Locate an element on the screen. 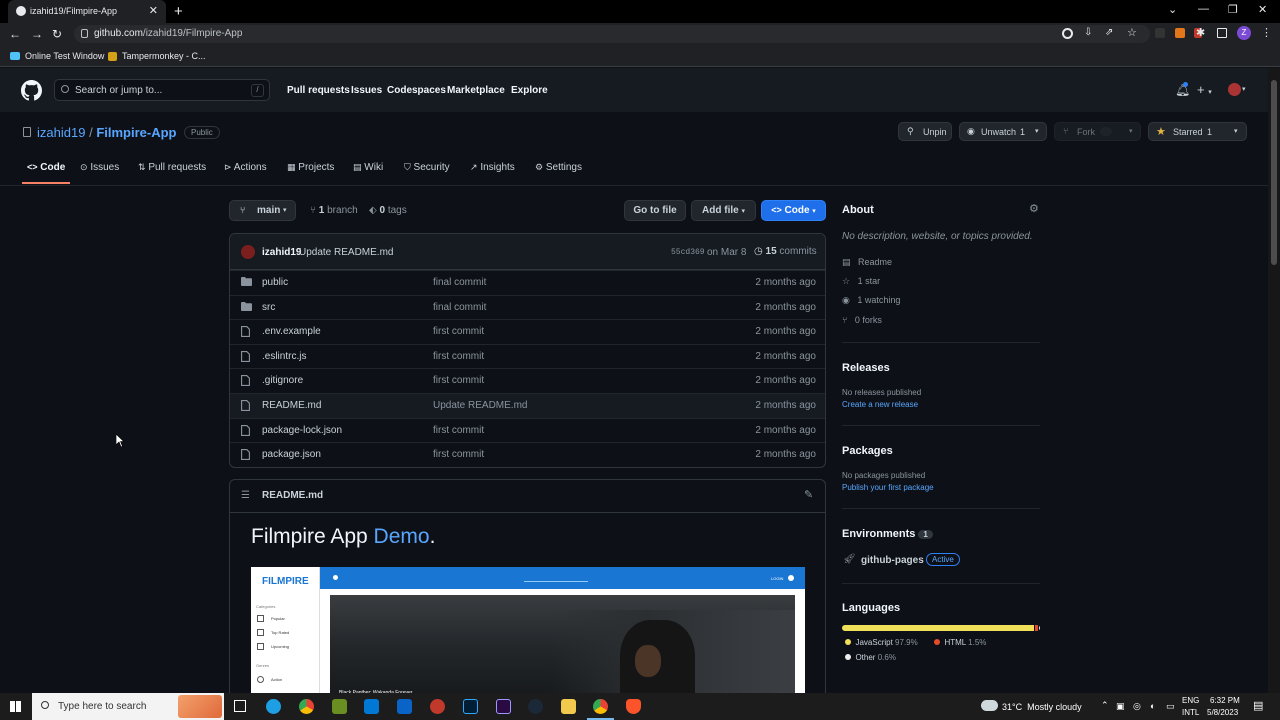 This screenshot has height=720, width=1280. about-settings-gear-icon: ⚙ is located at coordinates (1034, 208).